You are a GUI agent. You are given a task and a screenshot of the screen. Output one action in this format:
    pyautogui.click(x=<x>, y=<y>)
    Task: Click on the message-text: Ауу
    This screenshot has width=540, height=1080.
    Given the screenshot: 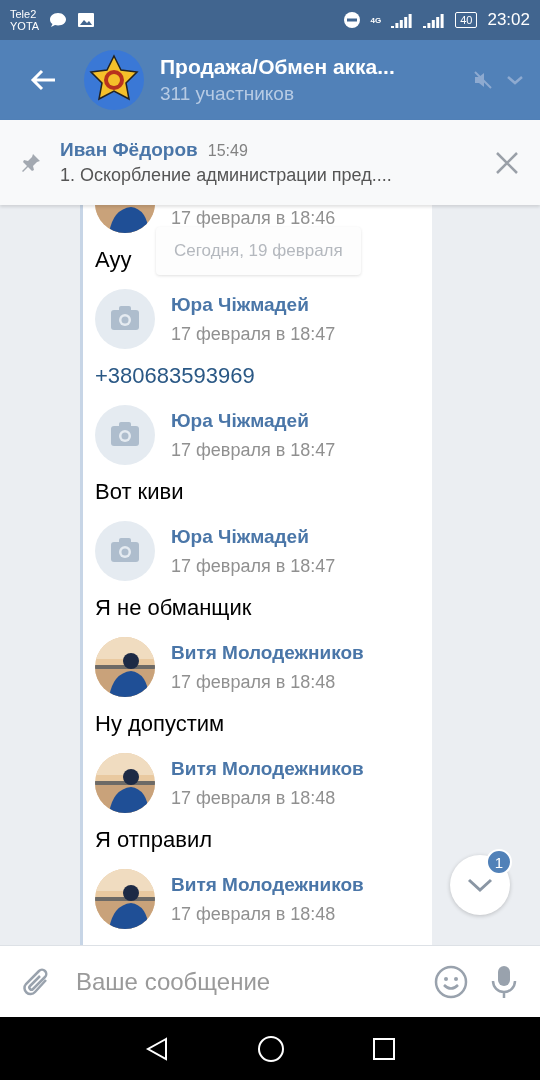 What is the action you would take?
    pyautogui.click(x=113, y=260)
    